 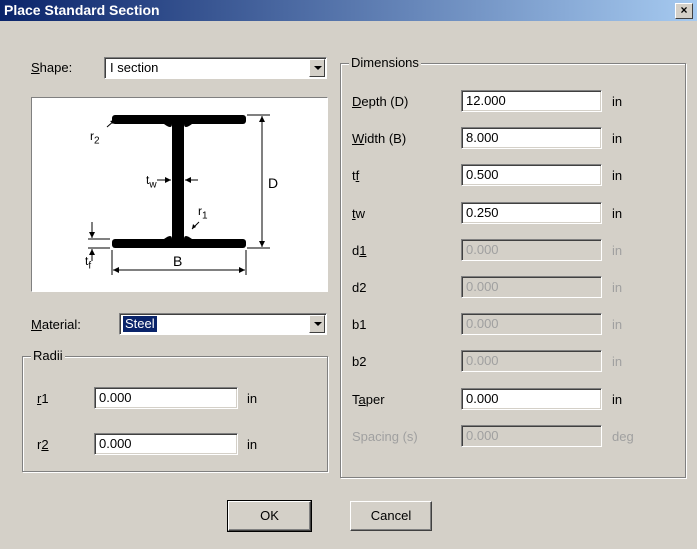 I want to click on dim-label-mnemonic: a, so click(x=362, y=399).